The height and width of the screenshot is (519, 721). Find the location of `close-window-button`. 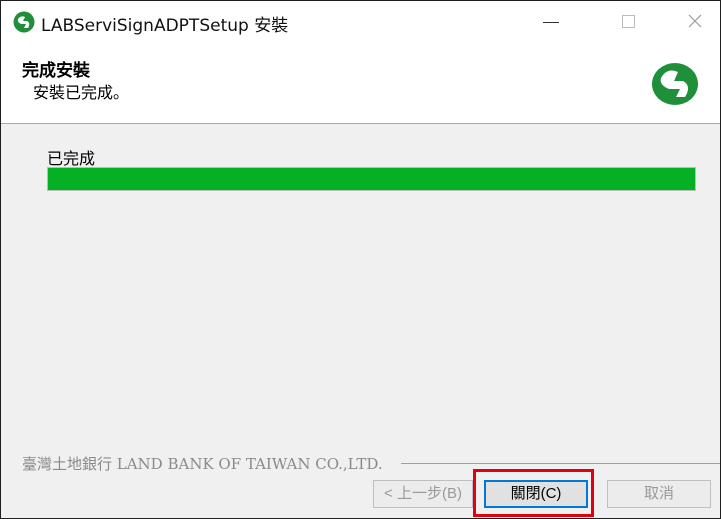

close-window-button is located at coordinates (695, 21).